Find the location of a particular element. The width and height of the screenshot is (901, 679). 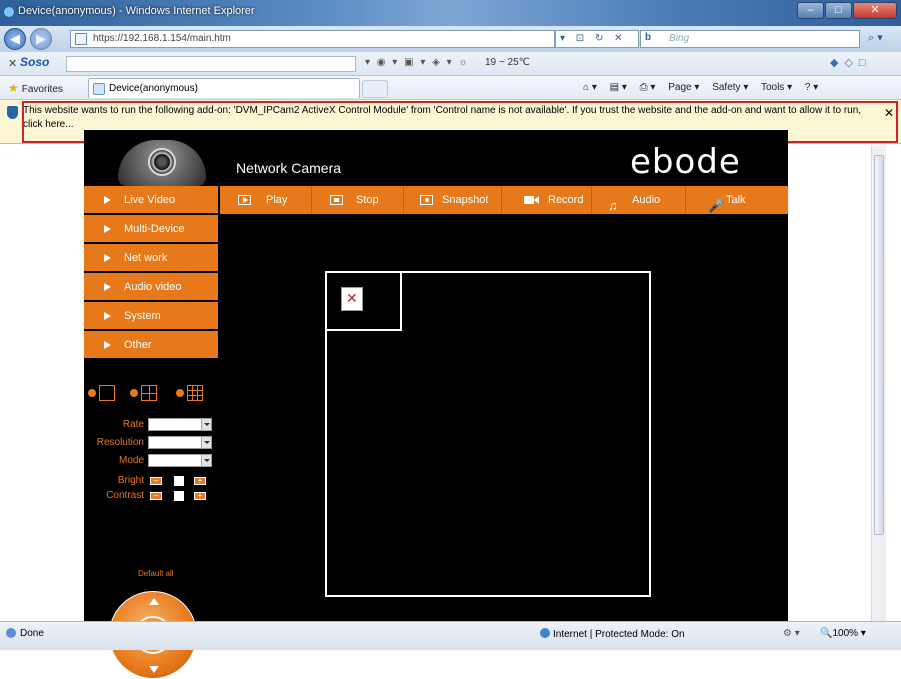

vertical-scrollbar is located at coordinates (878, 383).